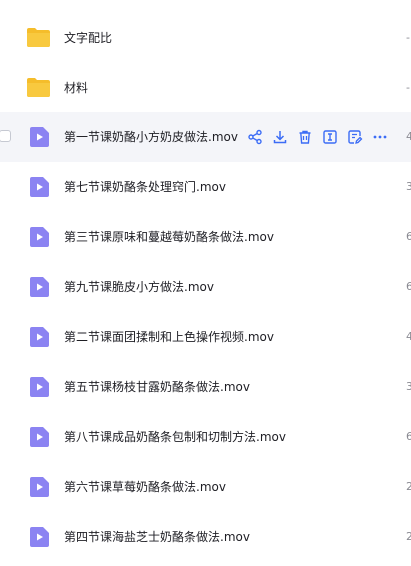 The image size is (411, 566). What do you see at coordinates (305, 137) in the screenshot?
I see `delete-icon` at bounding box center [305, 137].